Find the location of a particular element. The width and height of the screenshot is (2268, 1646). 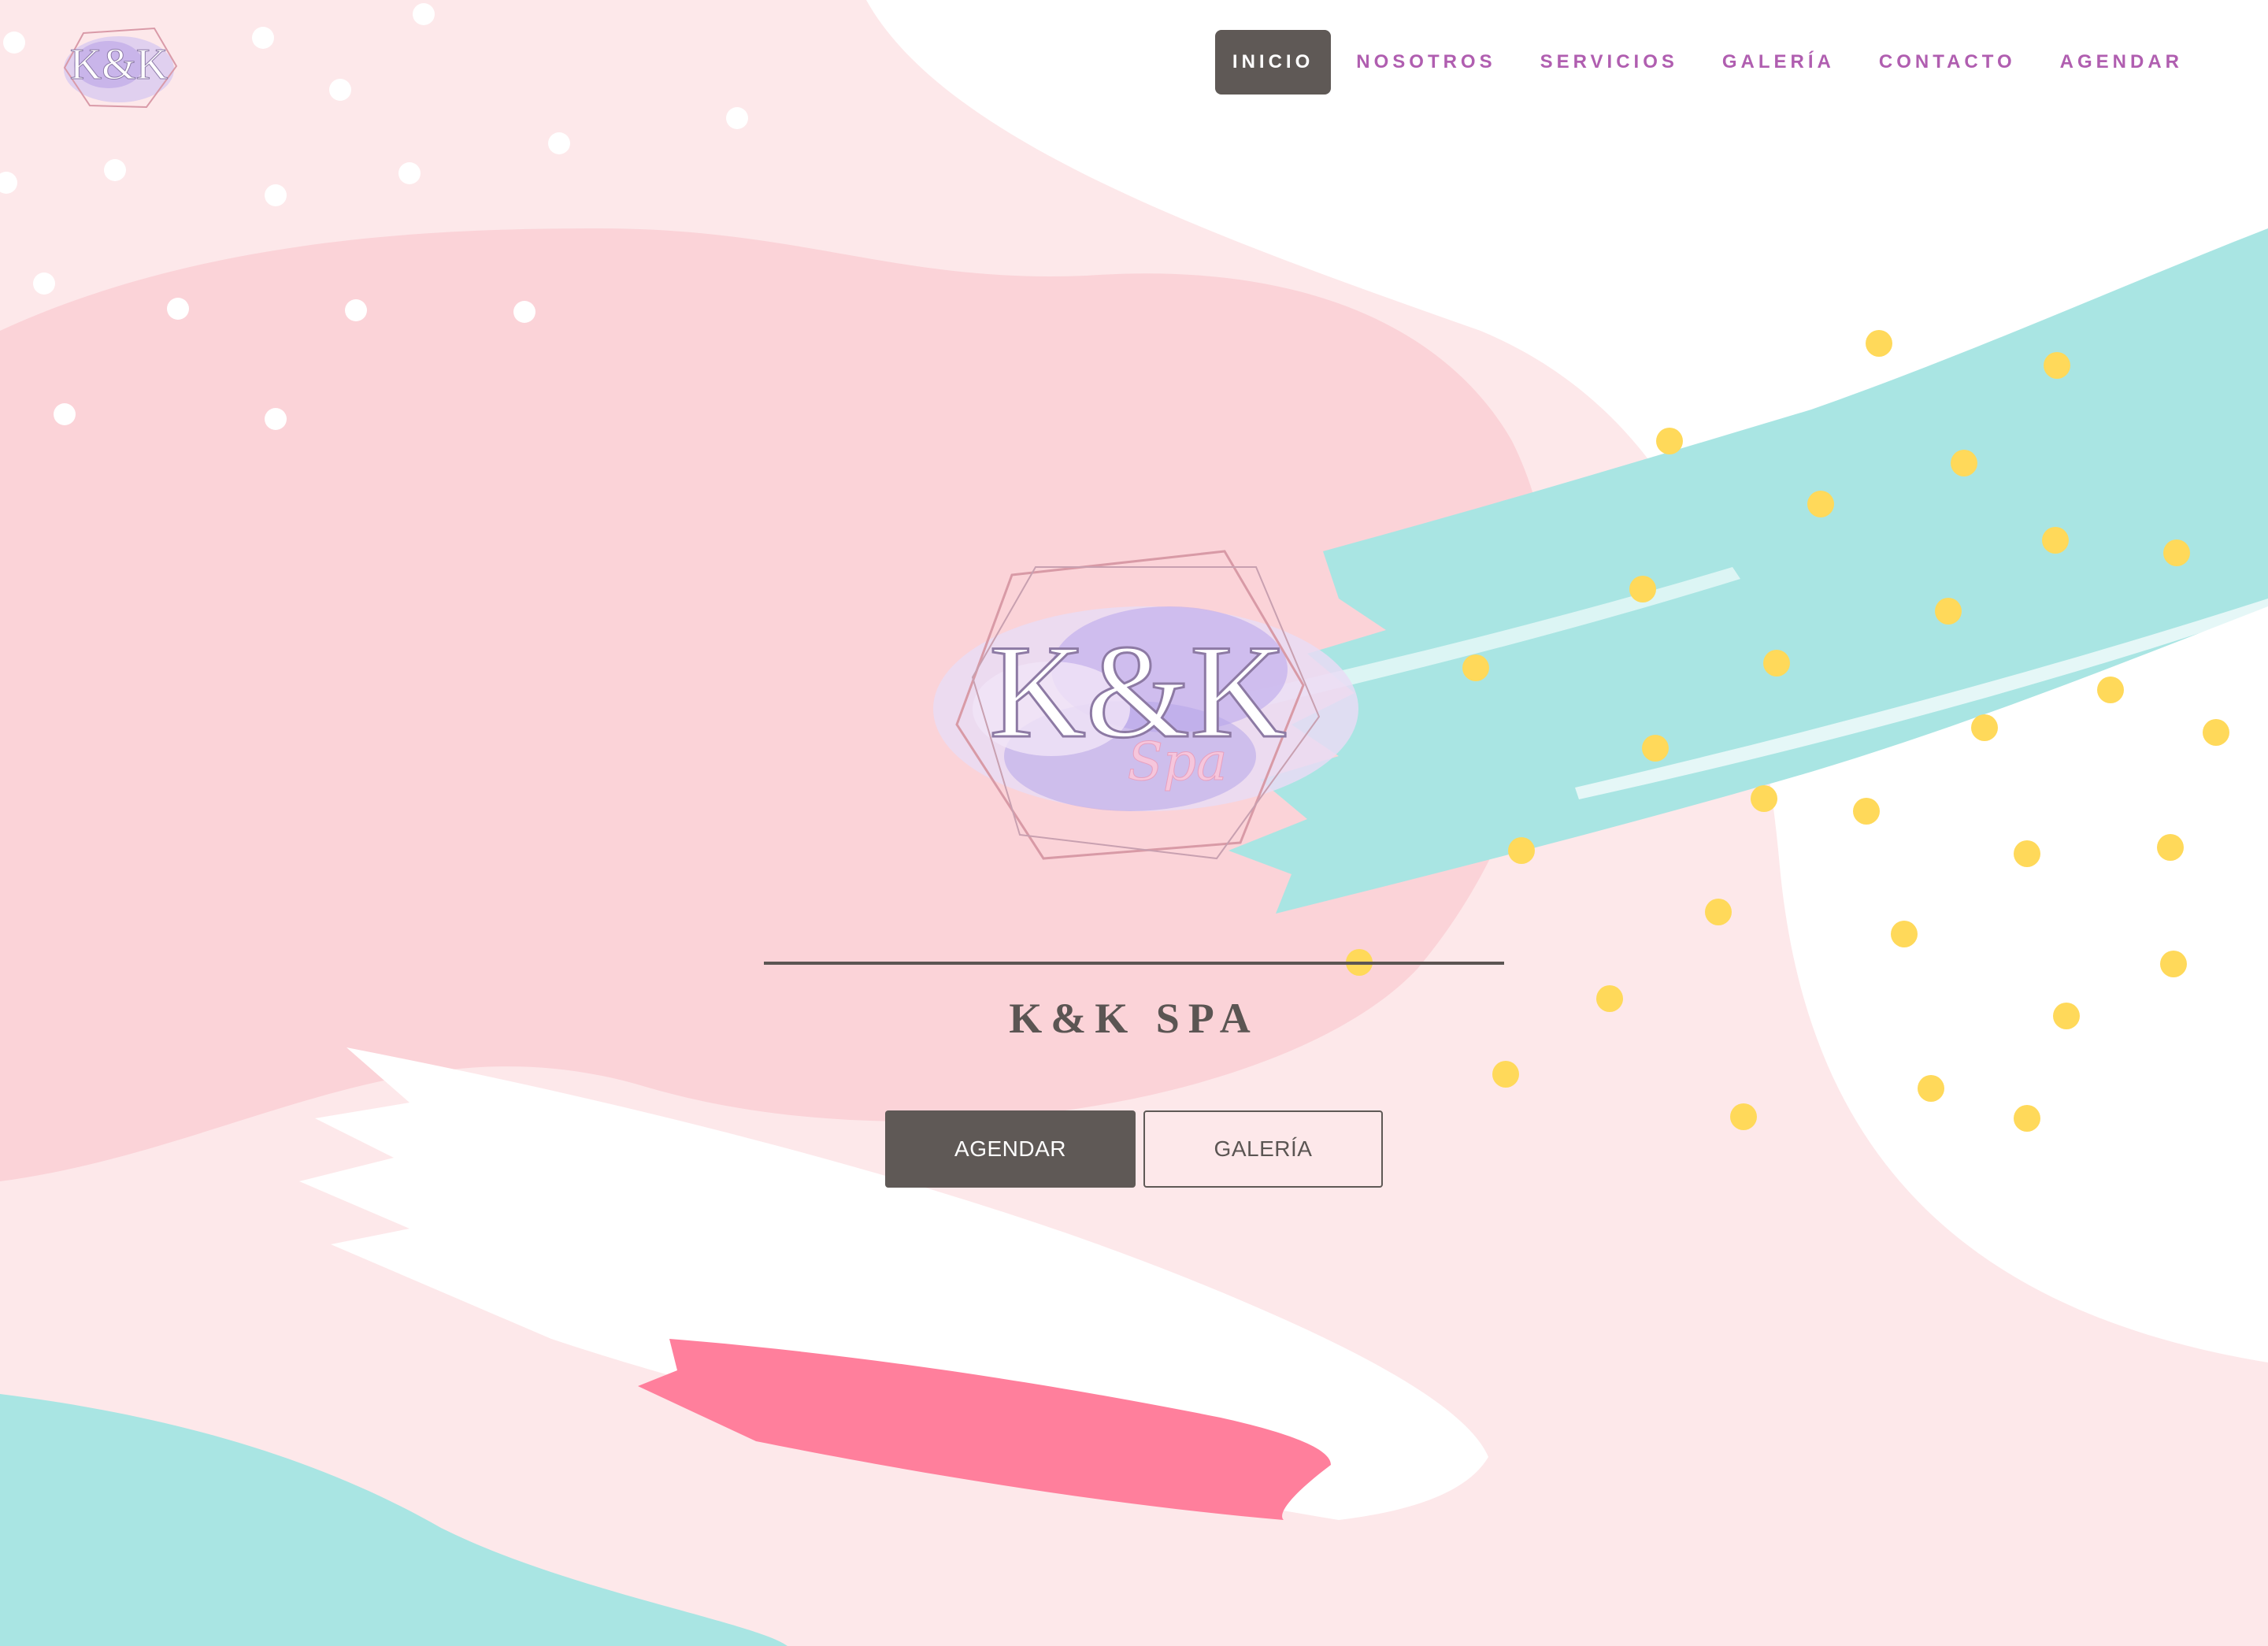

hero-divider is located at coordinates (1134, 964).